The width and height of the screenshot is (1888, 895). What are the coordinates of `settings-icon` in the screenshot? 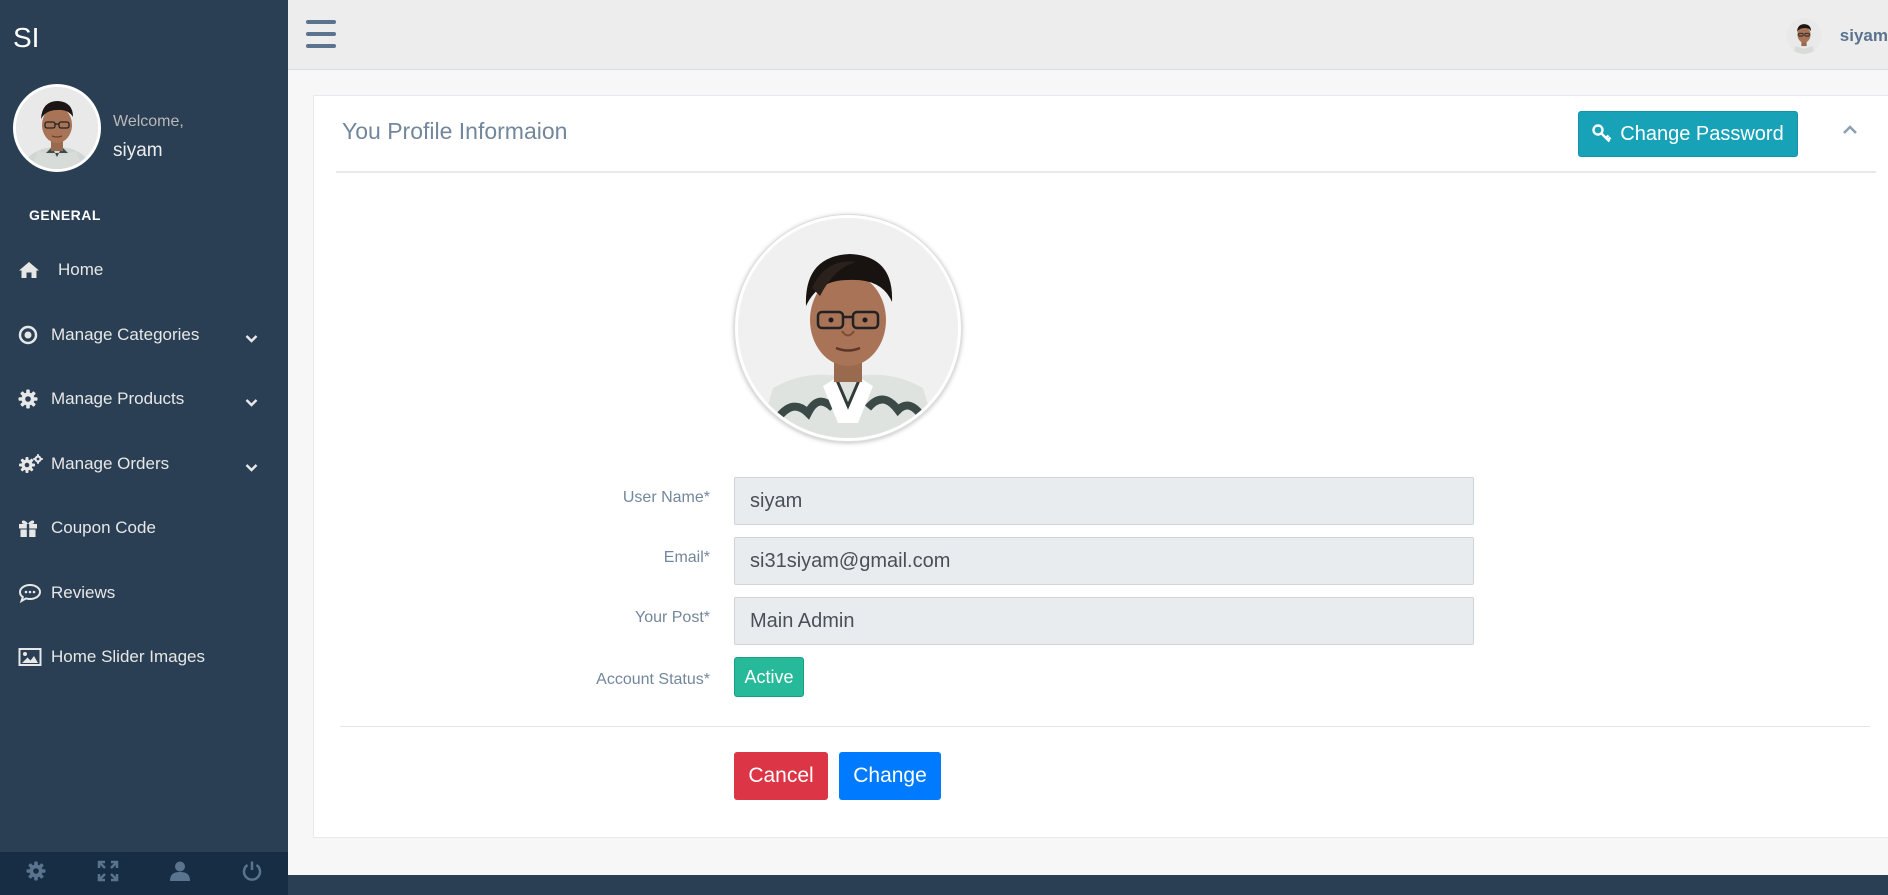 It's located at (36, 873).